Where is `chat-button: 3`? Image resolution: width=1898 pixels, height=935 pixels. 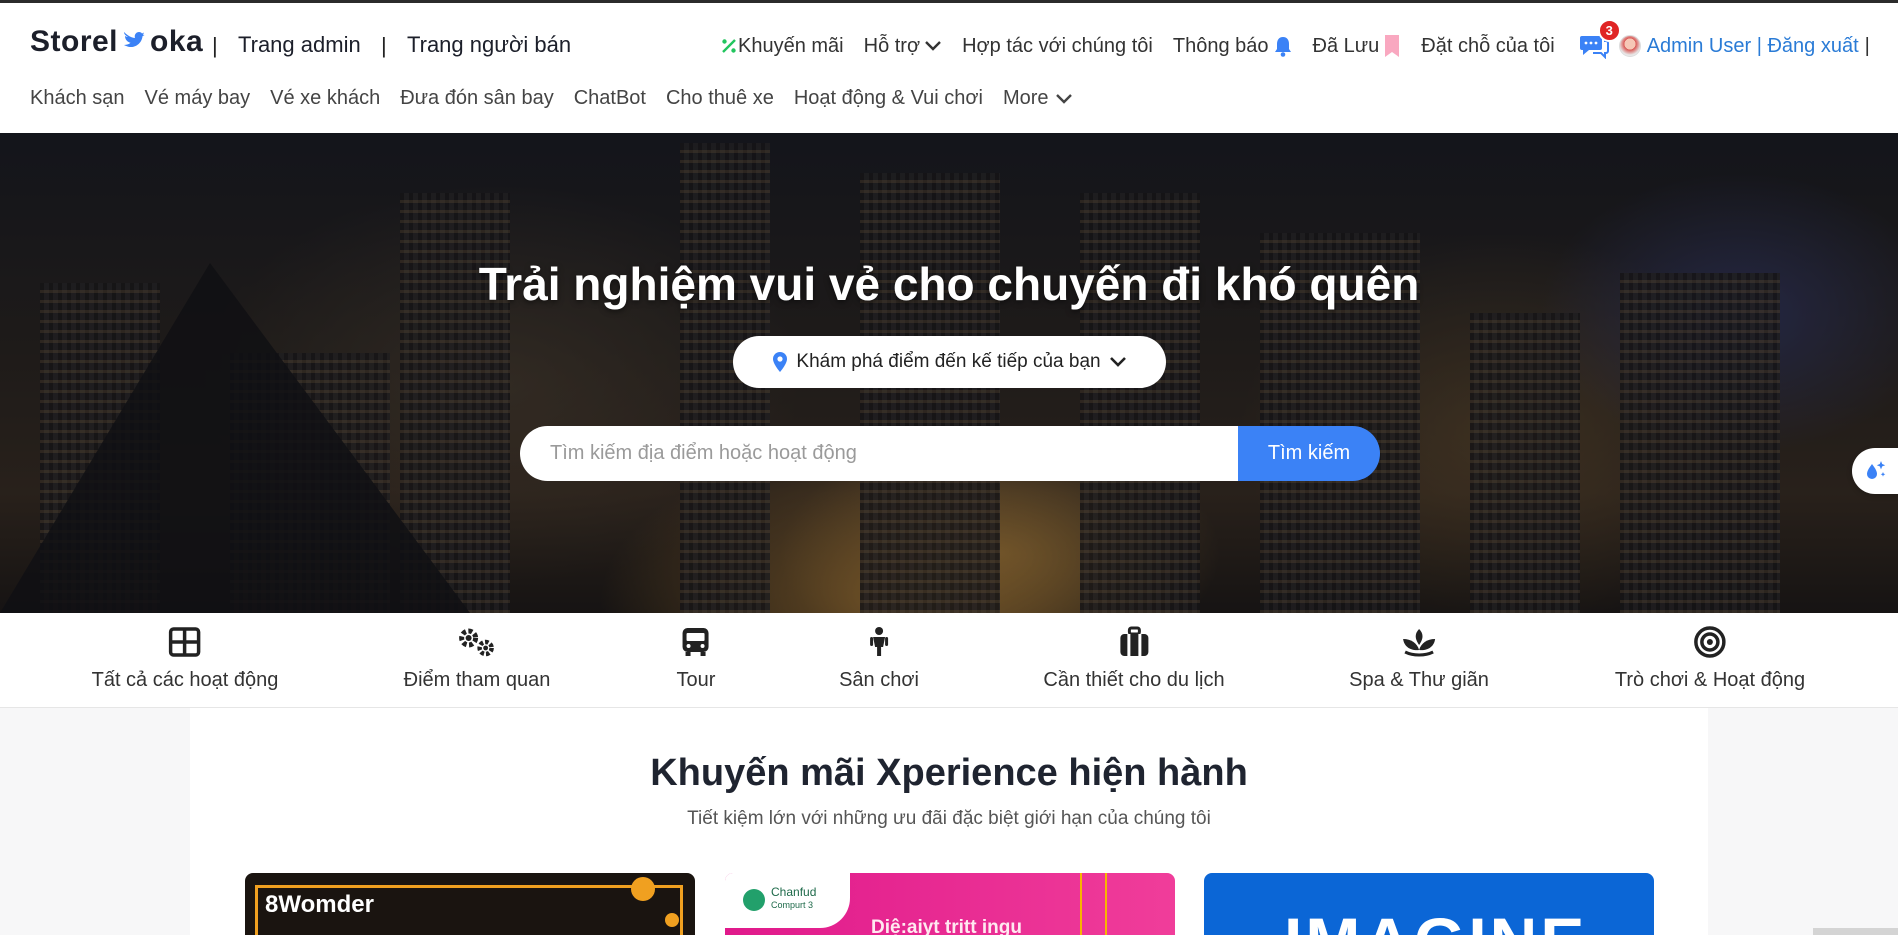
chat-button: 3 is located at coordinates (1598, 39).